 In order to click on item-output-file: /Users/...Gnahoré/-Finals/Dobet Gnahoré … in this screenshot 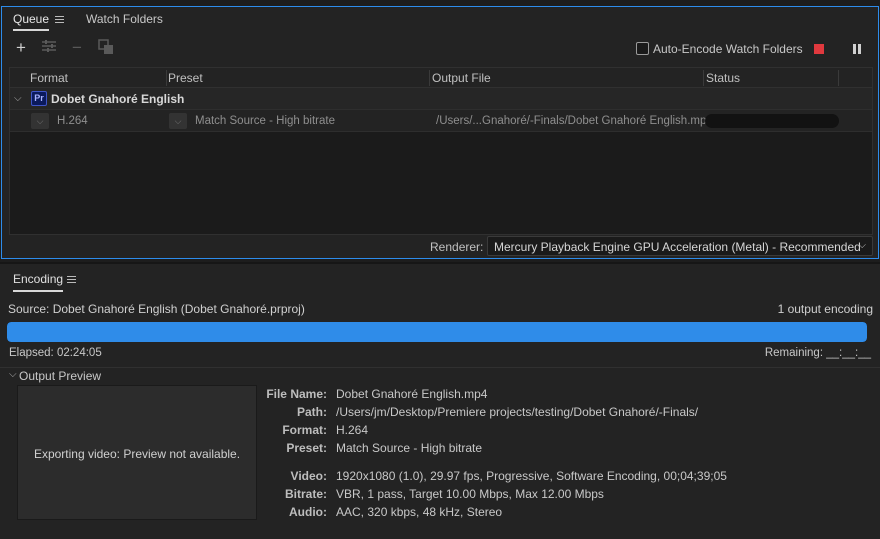, I will do `click(574, 121)`.